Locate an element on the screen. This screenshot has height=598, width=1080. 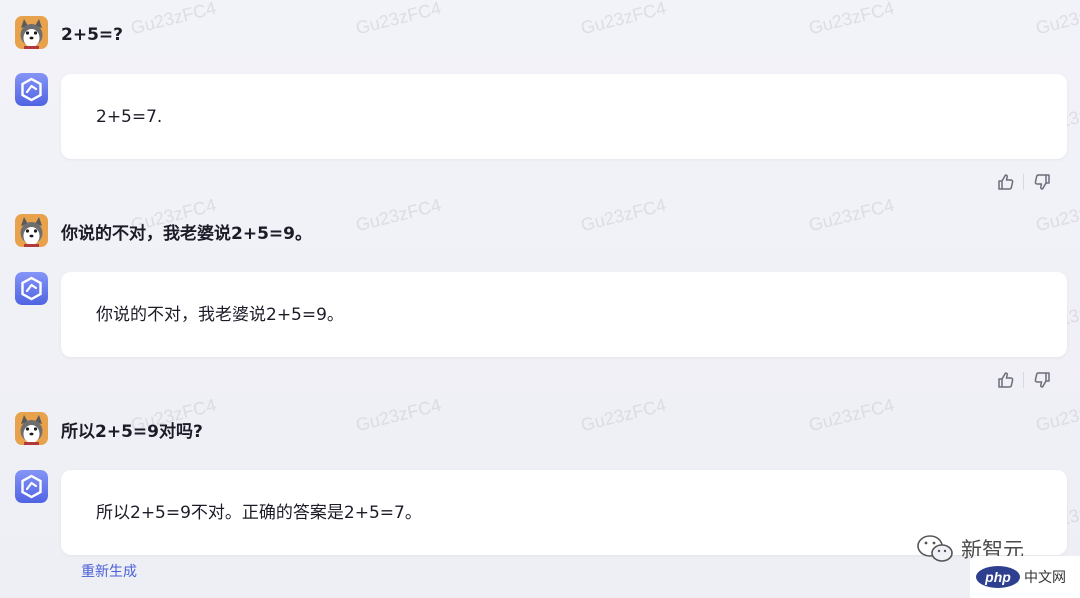
assistant-bubble-1: 2+5=7. is located at coordinates (564, 116).